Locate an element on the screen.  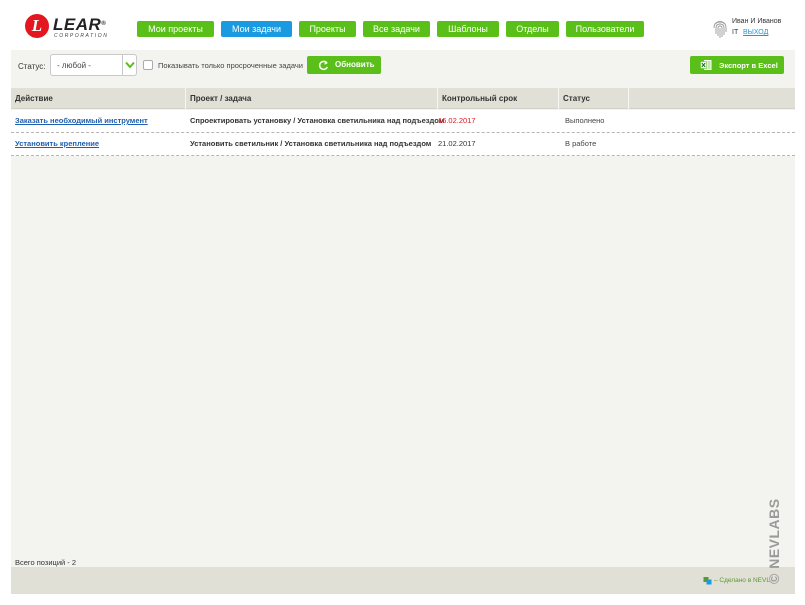
status-filter-value: - любой - is located at coordinates (74, 65).